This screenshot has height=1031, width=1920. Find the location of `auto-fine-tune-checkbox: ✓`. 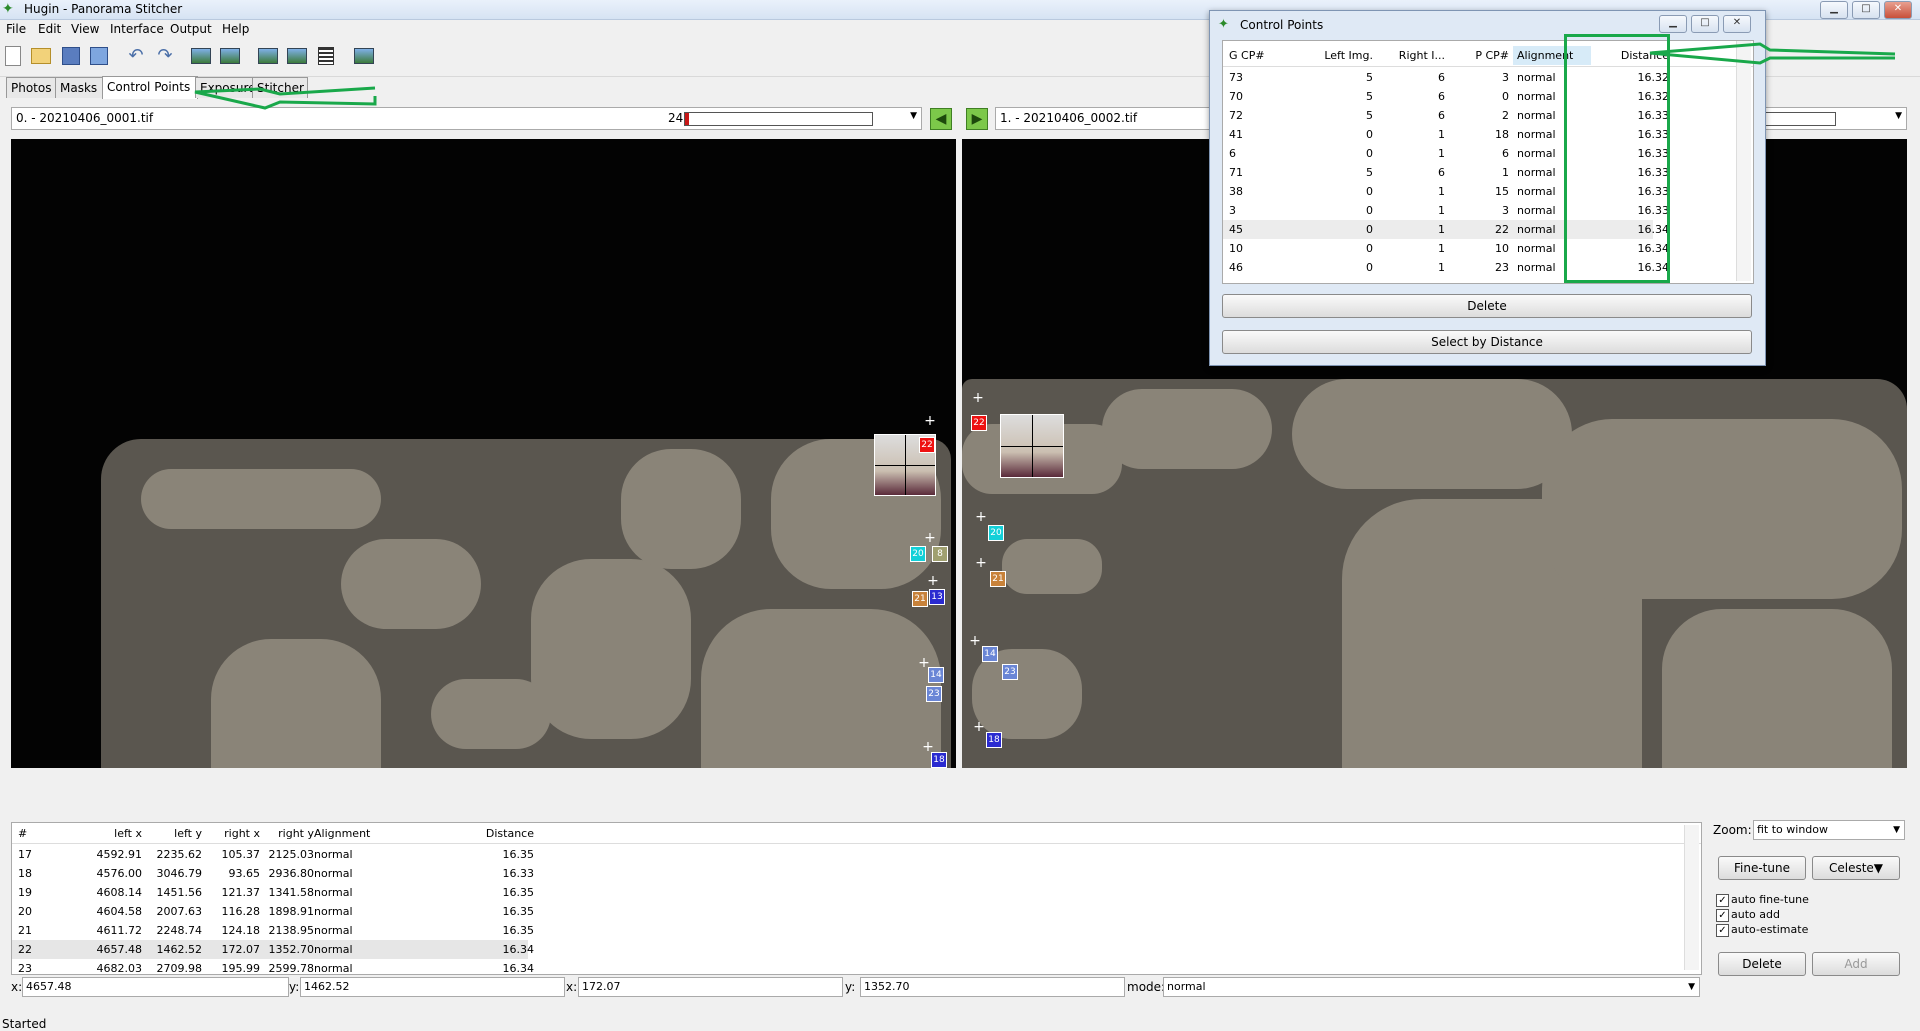

auto-fine-tune-checkbox: ✓ is located at coordinates (1722, 900).